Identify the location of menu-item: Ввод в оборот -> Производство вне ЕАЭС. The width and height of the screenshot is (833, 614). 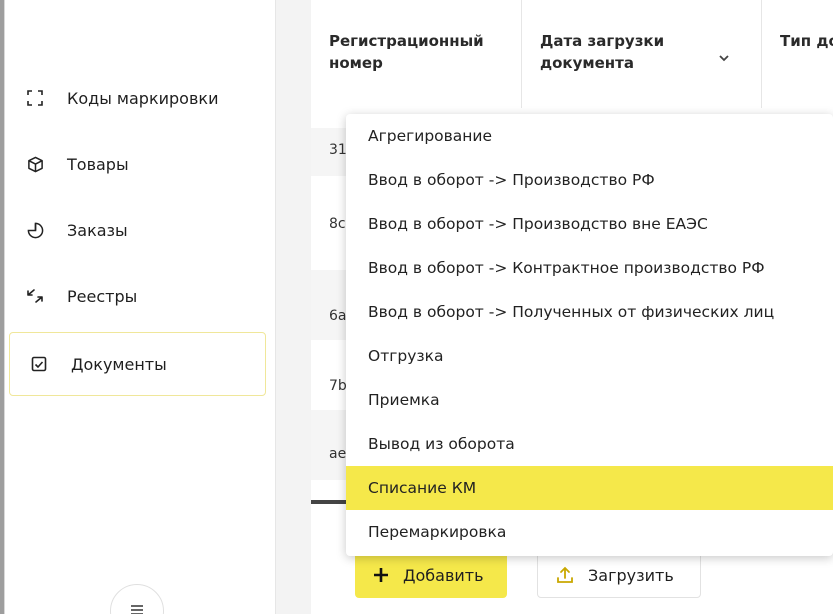
(589, 224).